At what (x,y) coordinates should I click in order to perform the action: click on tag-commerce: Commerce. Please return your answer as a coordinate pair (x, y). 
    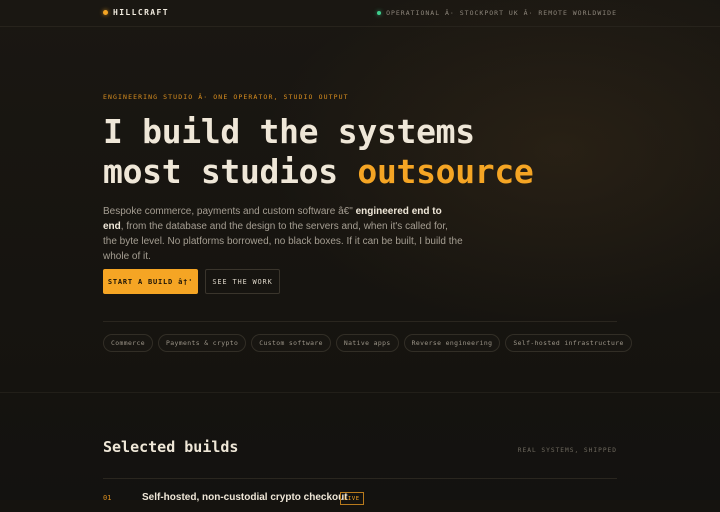
    Looking at the image, I should click on (128, 343).